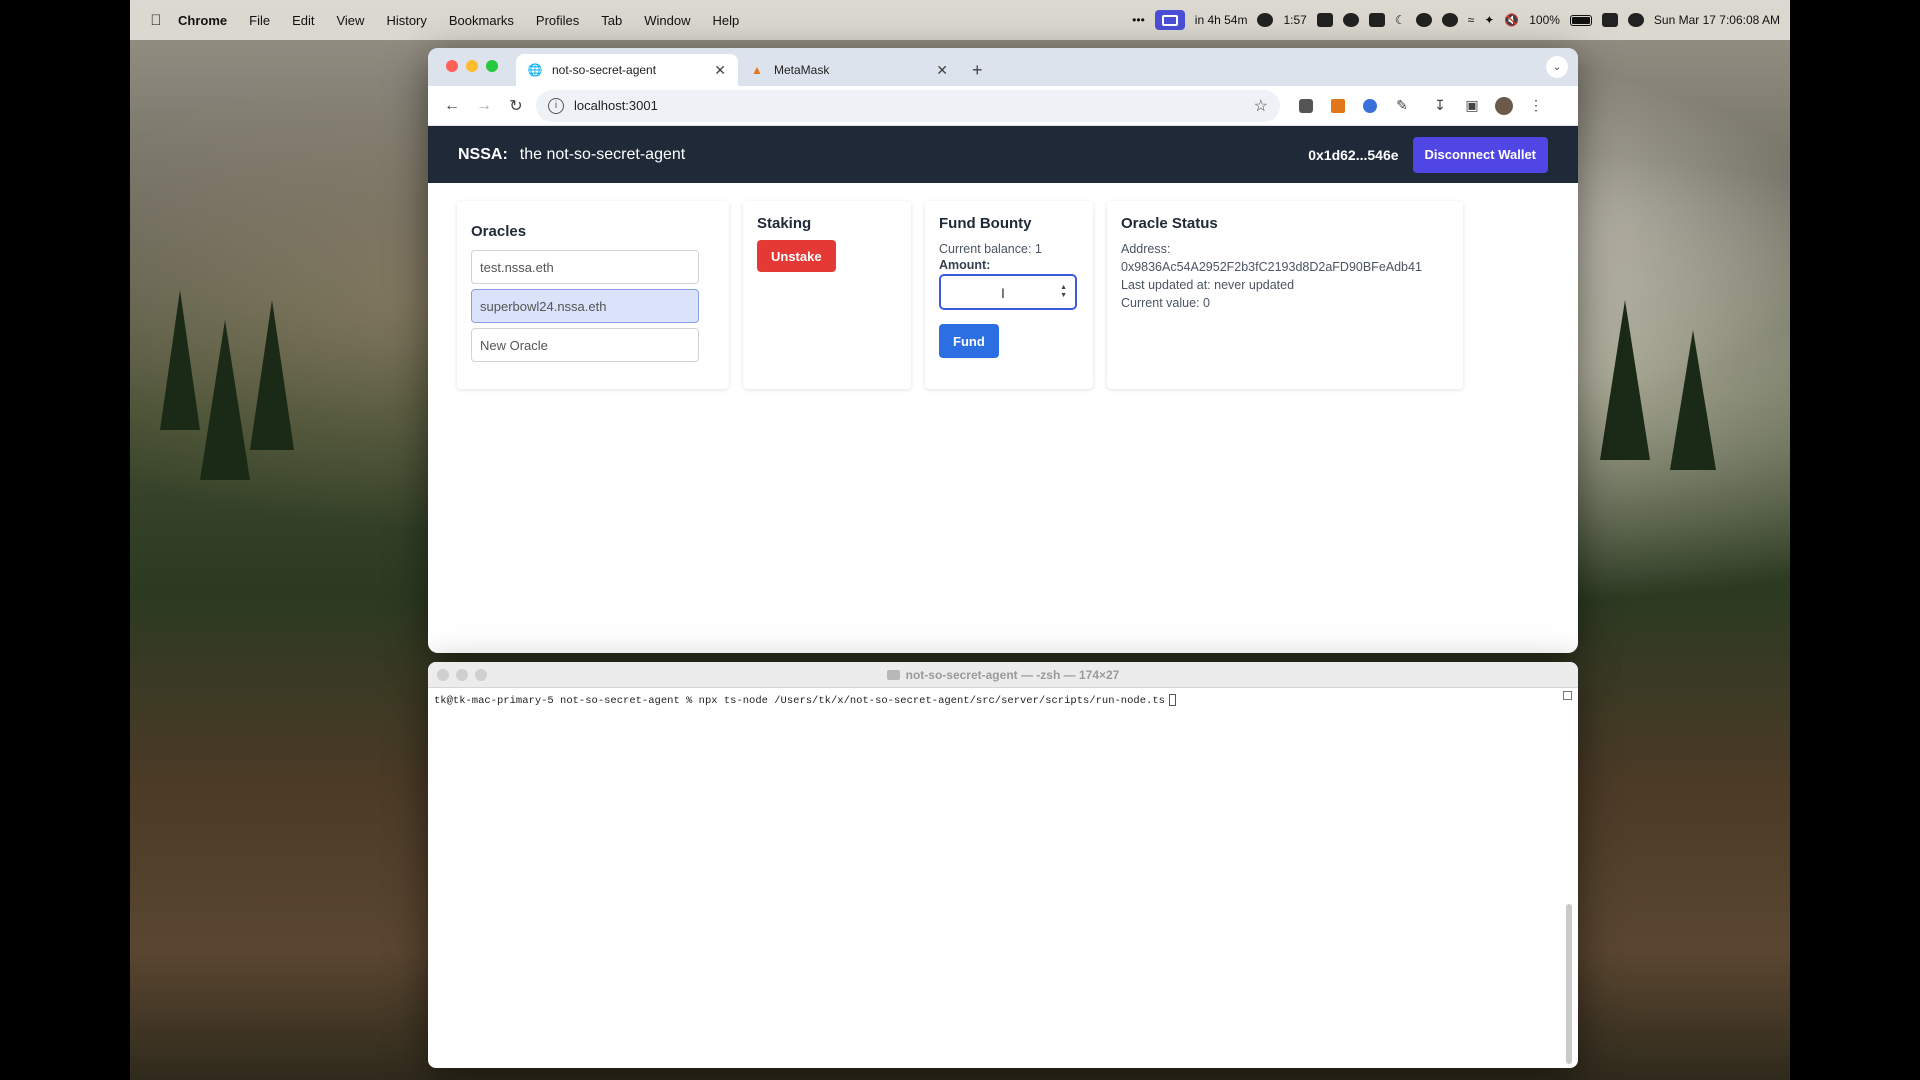  What do you see at coordinates (1306, 106) in the screenshot?
I see `shield-extension-icon` at bounding box center [1306, 106].